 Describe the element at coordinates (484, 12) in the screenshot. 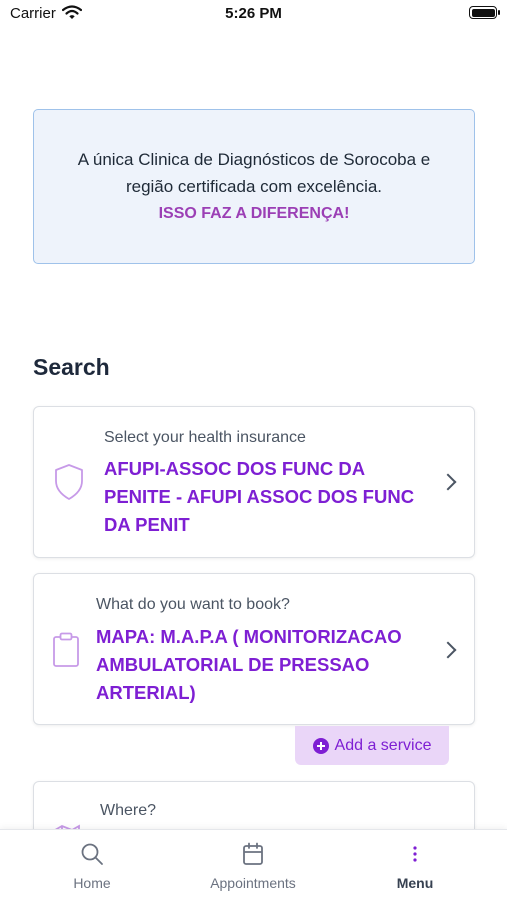

I see `battery-icon` at that location.